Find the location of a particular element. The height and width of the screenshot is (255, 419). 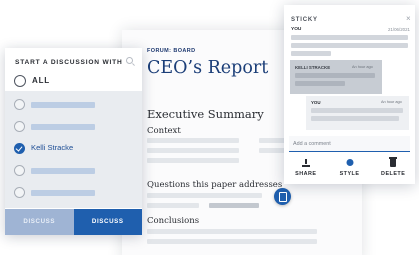

style-label: STYLE is located at coordinates (349, 174).